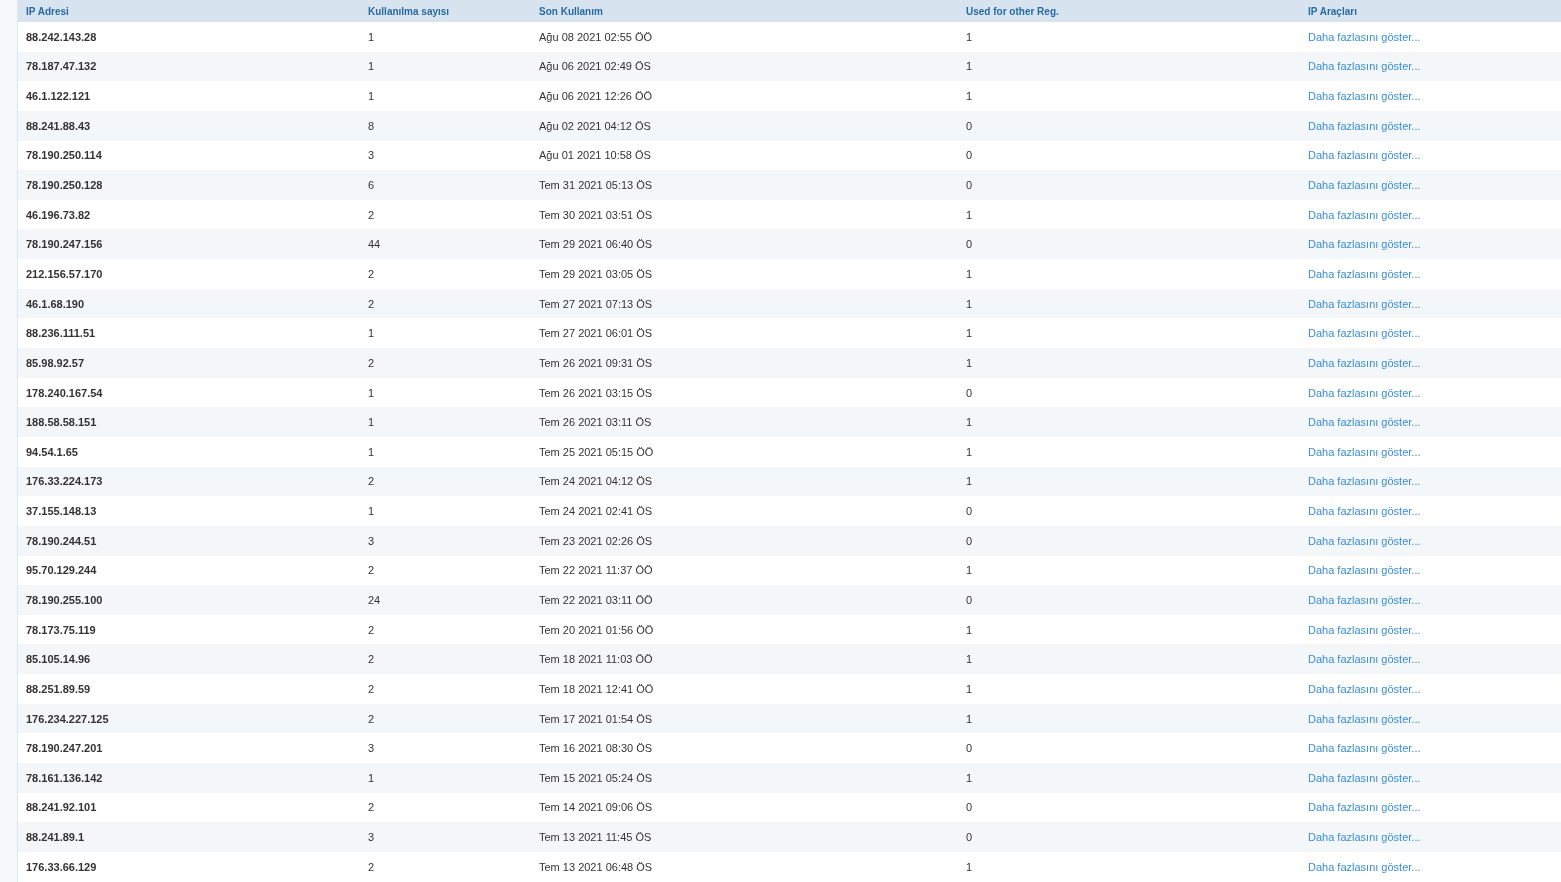  Describe the element at coordinates (64, 749) in the screenshot. I see `ip-address-cell-text: 78.190.247.201` at that location.